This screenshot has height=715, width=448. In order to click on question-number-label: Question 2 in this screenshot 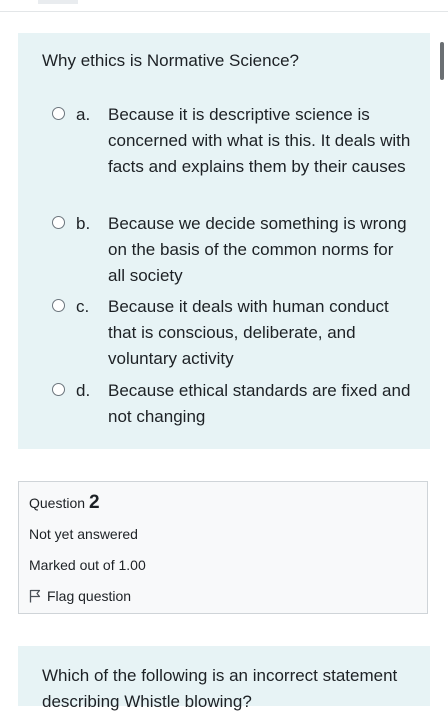, I will do `click(64, 503)`.